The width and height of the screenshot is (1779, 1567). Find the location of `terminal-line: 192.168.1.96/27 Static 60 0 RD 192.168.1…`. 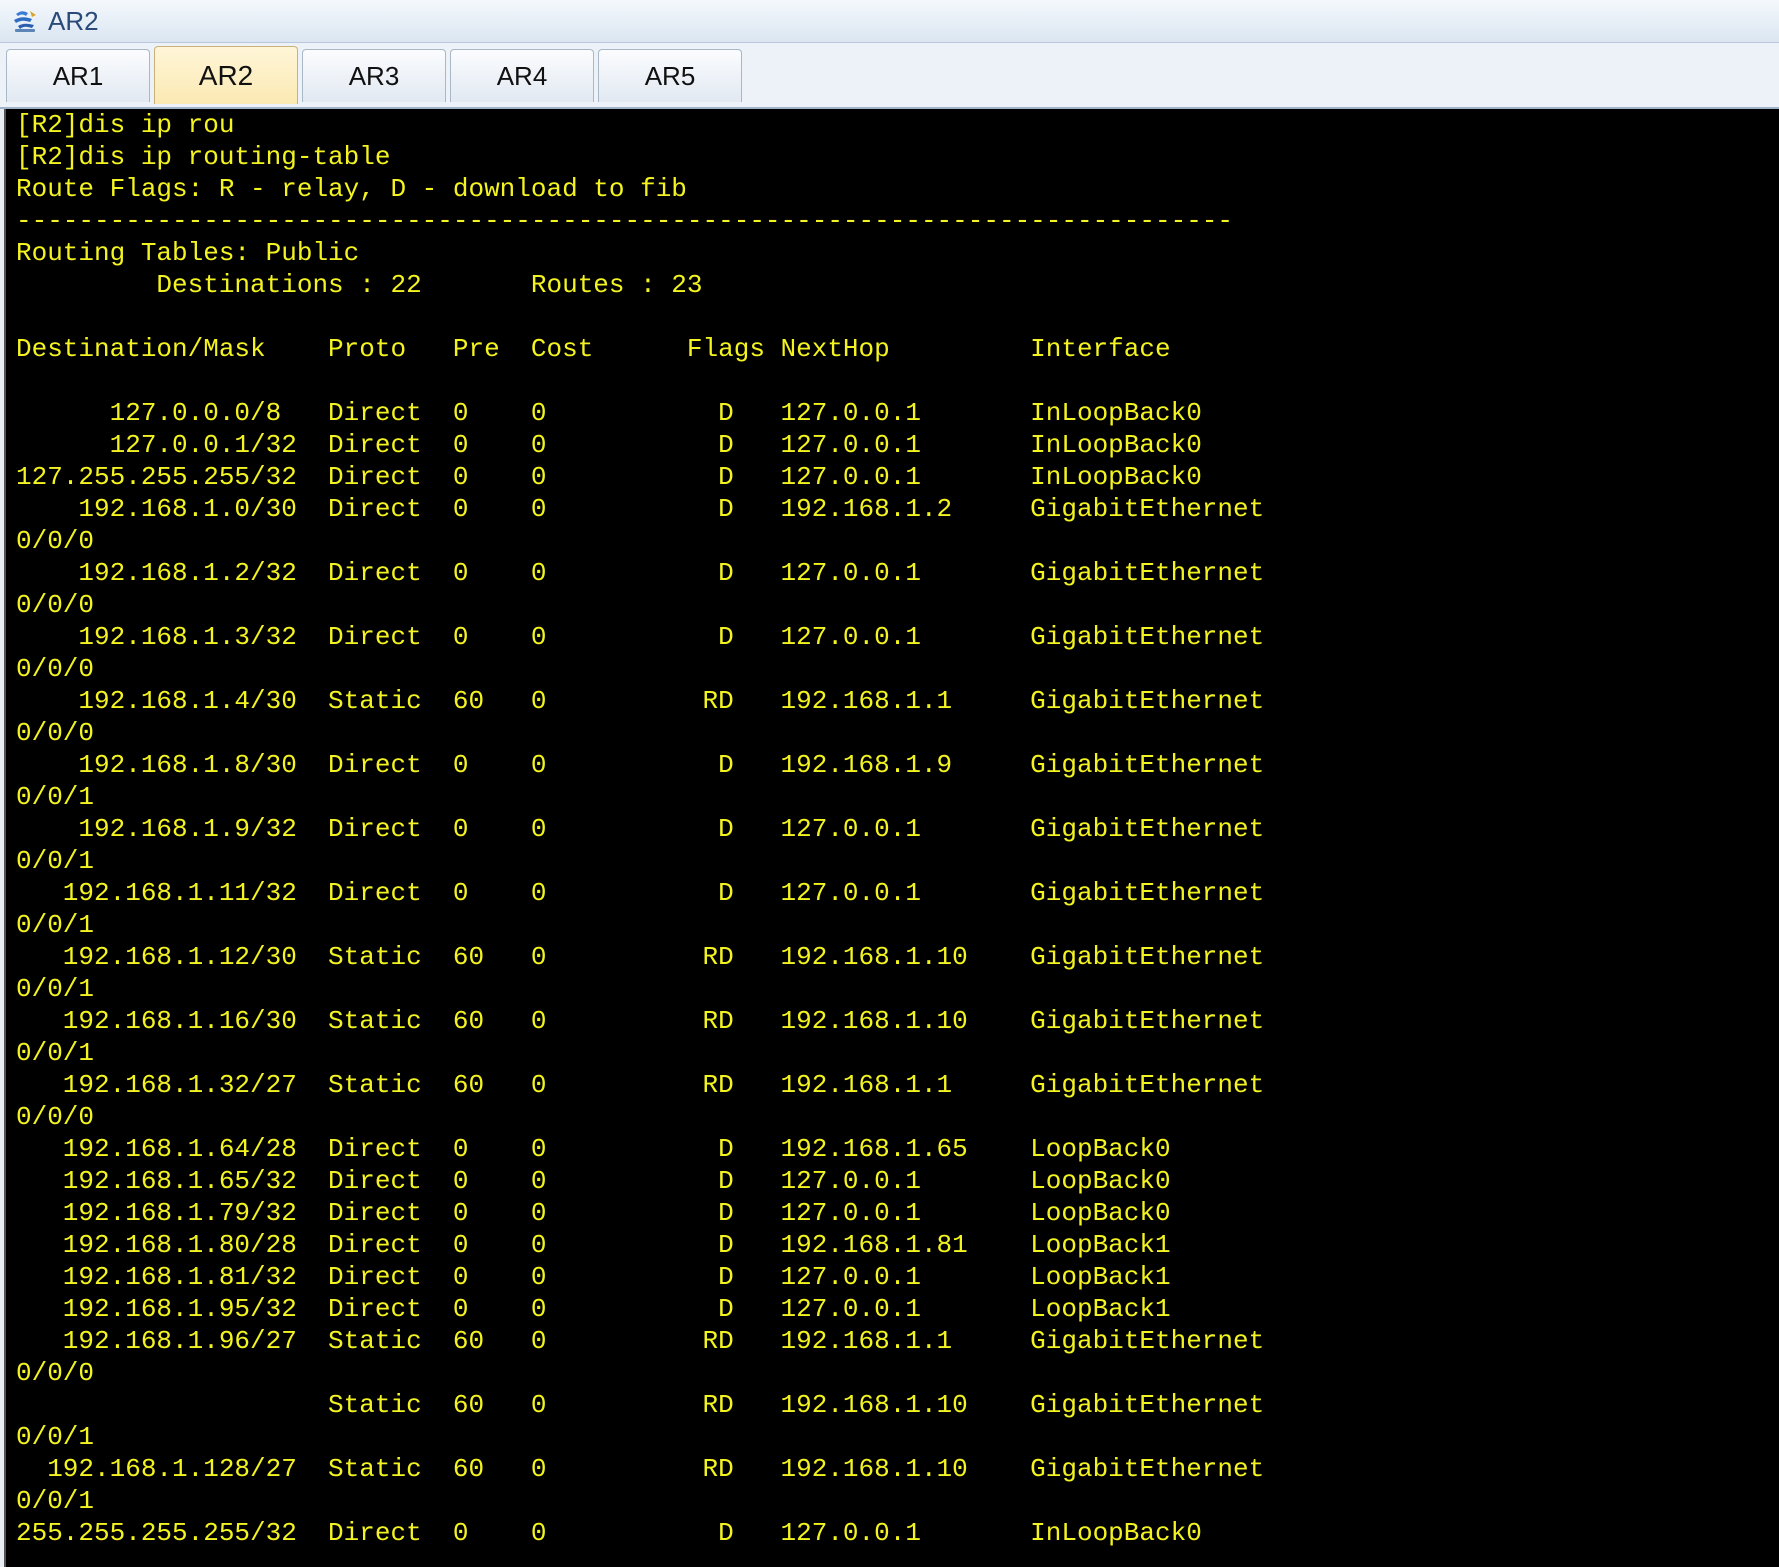

terminal-line: 192.168.1.96/27 Static 60 0 RD 192.168.1… is located at coordinates (640, 1341).